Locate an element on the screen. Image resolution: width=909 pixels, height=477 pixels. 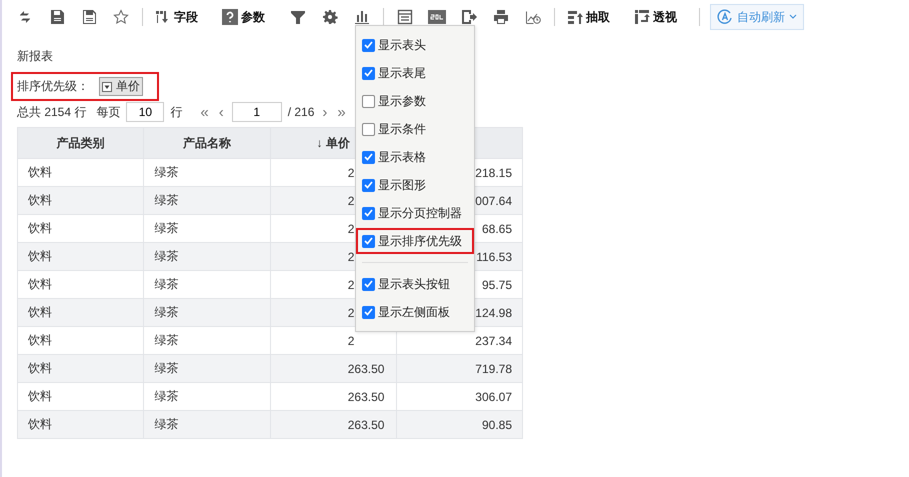
menu-item: 显示排序优先级 is located at coordinates (415, 241).